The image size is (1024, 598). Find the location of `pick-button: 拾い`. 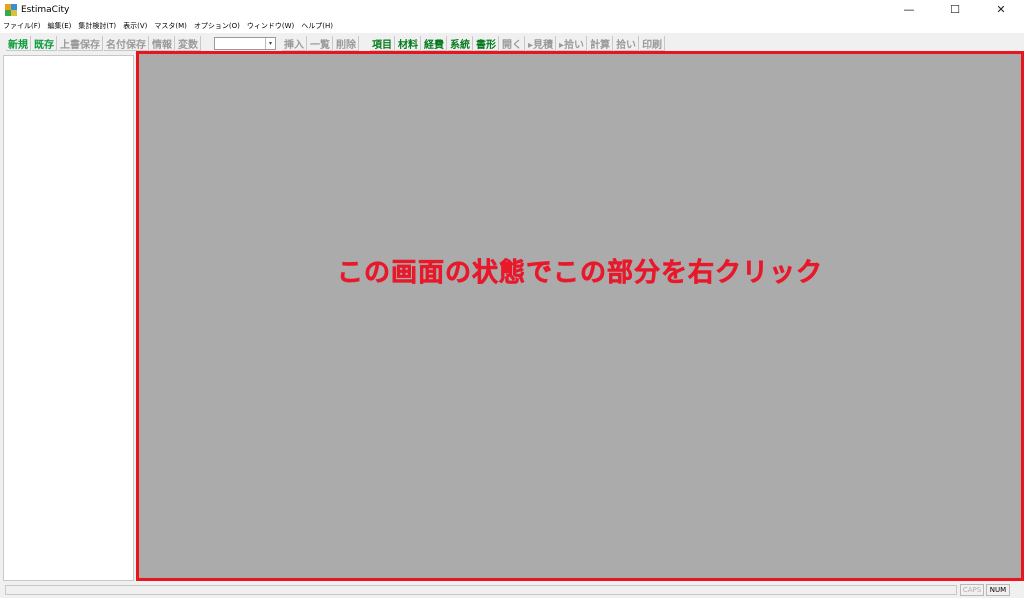

pick-button: 拾い is located at coordinates (627, 43).